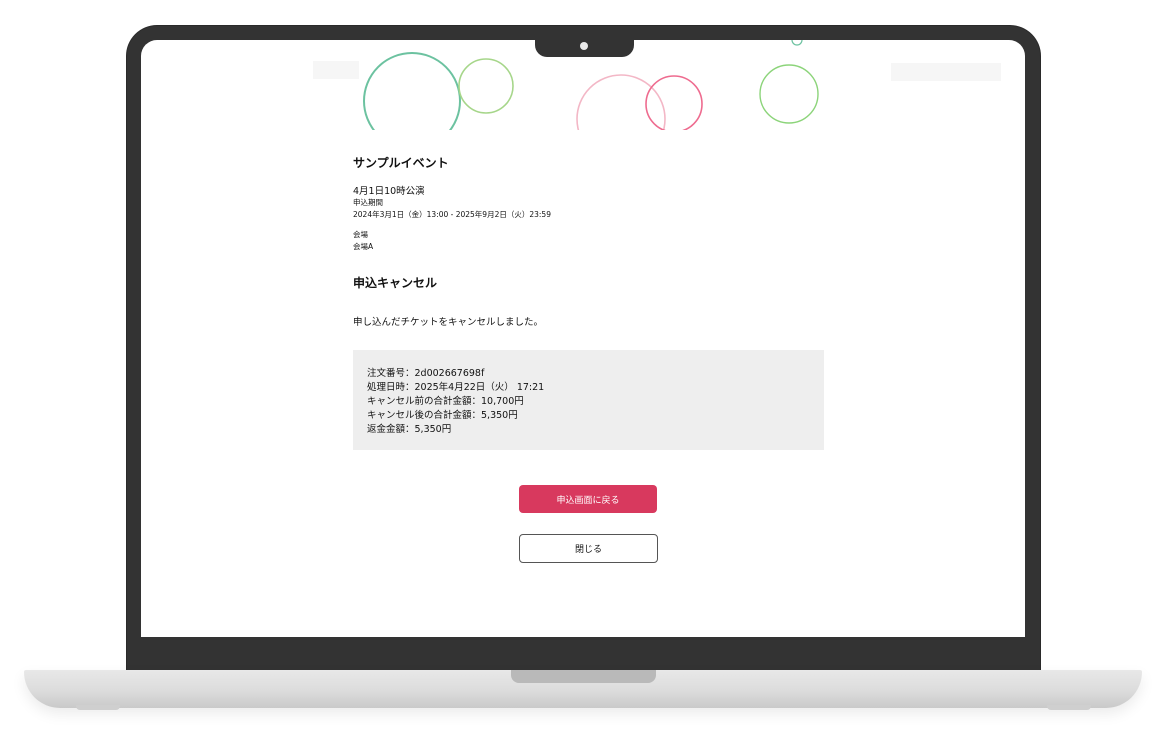 Image resolution: width=1175 pixels, height=744 pixels. Describe the element at coordinates (368, 202) in the screenshot. I see `application-period-label: 申込期間` at that location.